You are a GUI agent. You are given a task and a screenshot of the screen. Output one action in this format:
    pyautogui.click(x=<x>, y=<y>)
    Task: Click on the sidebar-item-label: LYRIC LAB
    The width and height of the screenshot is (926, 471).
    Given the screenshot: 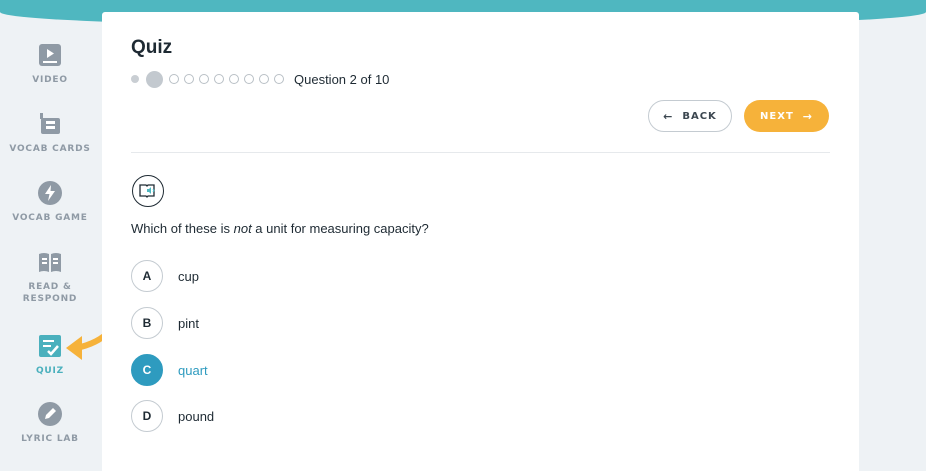 What is the action you would take?
    pyautogui.click(x=50, y=439)
    